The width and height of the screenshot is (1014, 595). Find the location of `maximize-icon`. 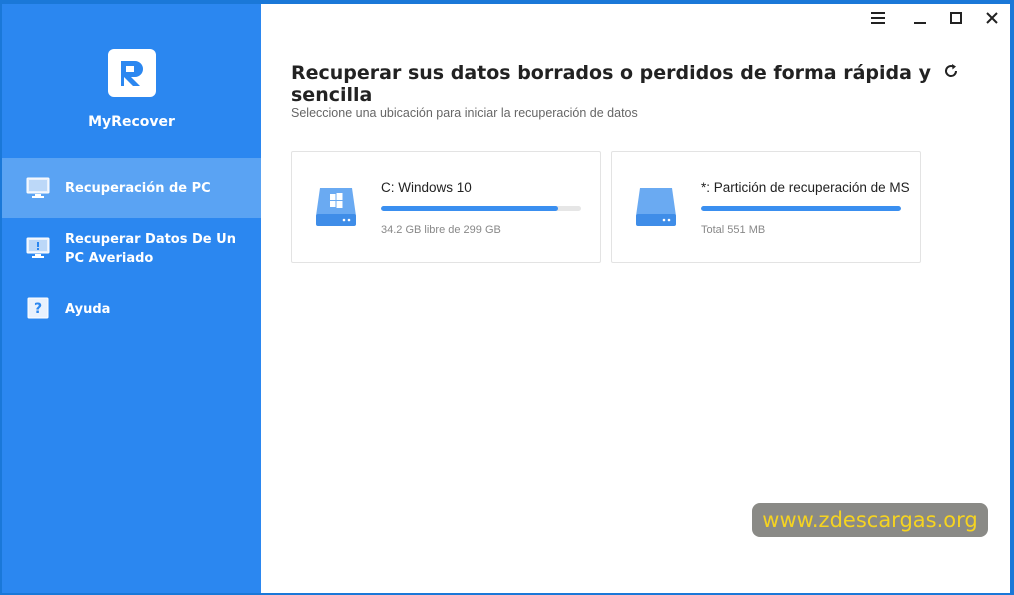

maximize-icon is located at coordinates (956, 18).